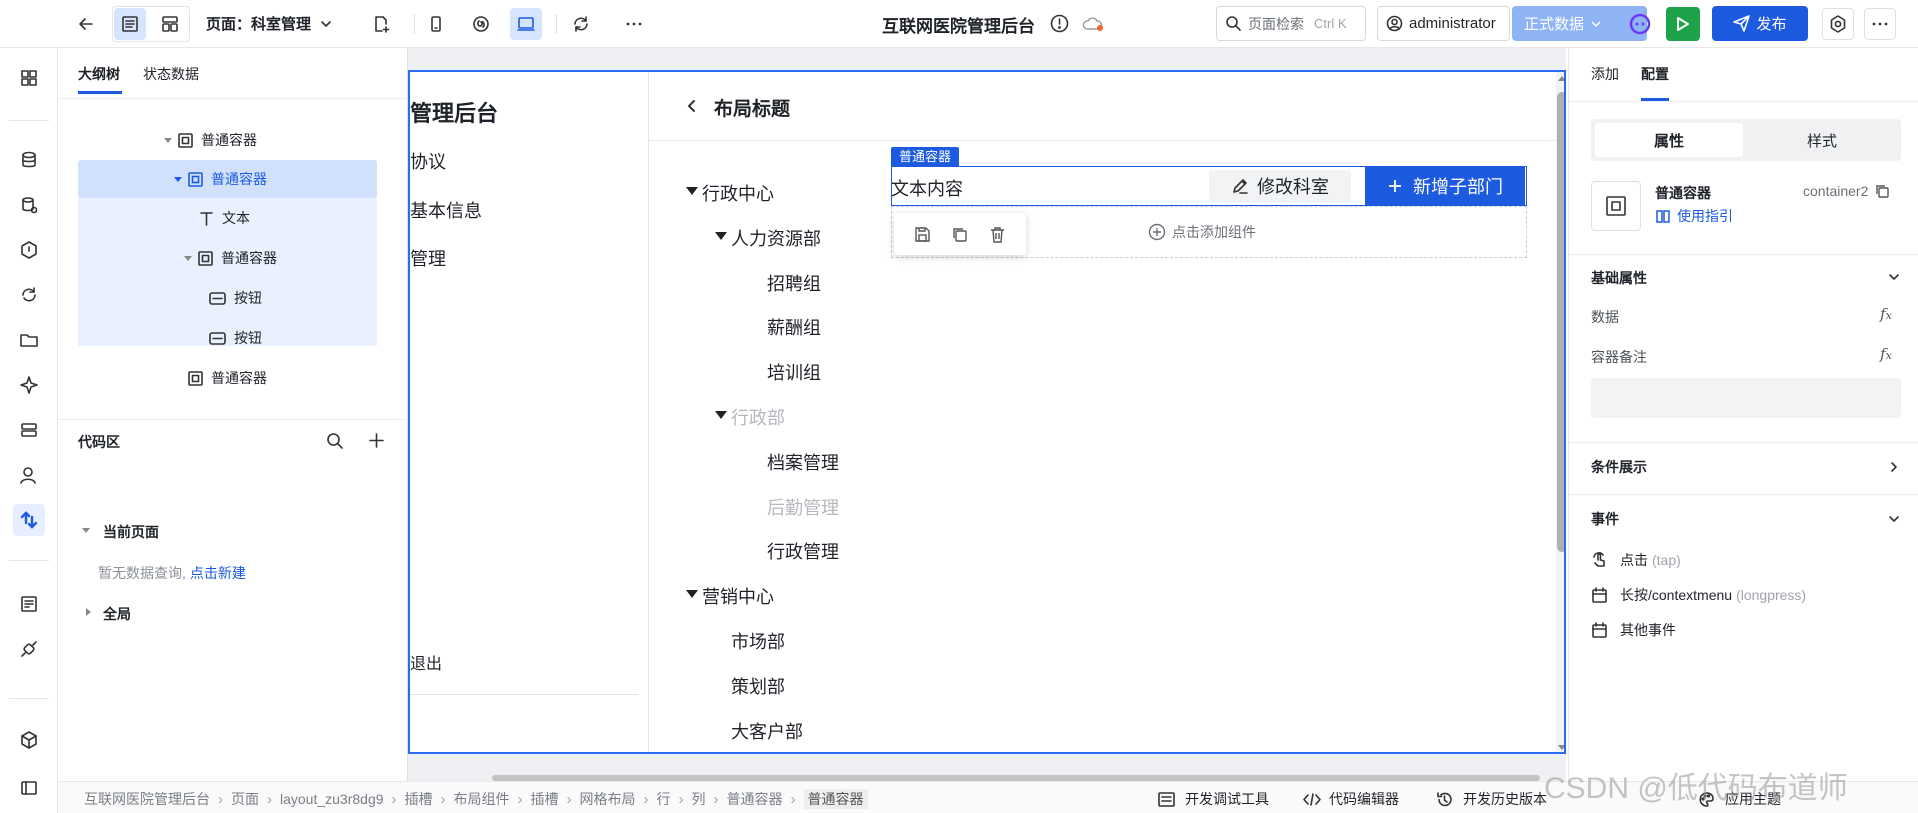 Image resolution: width=1918 pixels, height=813 pixels. I want to click on settings-icon, so click(1838, 24).